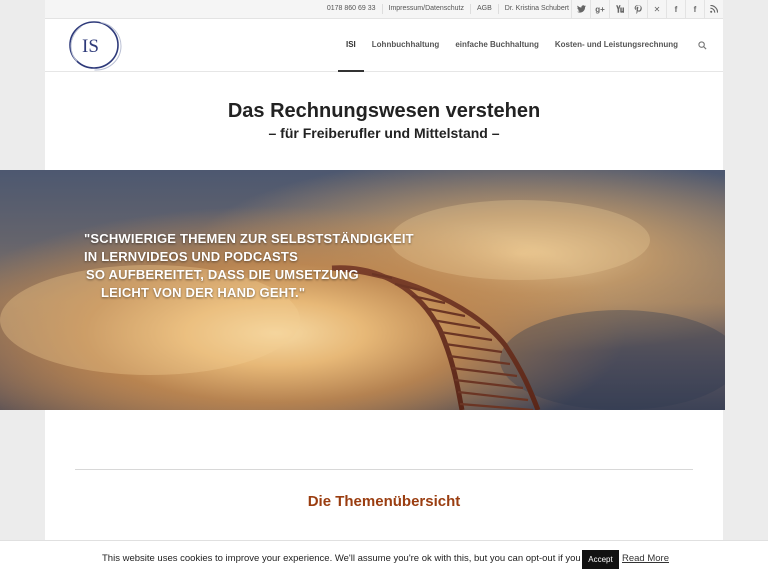  Describe the element at coordinates (406, 45) in the screenshot. I see `nav-item-lohnbuchhaltung: Lohnbuchhaltung` at that location.